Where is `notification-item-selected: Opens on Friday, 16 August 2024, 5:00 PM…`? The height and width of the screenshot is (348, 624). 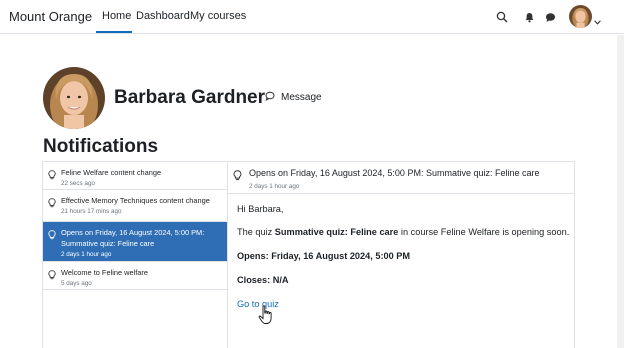 notification-item-selected: Opens on Friday, 16 August 2024, 5:00 PM… is located at coordinates (135, 242).